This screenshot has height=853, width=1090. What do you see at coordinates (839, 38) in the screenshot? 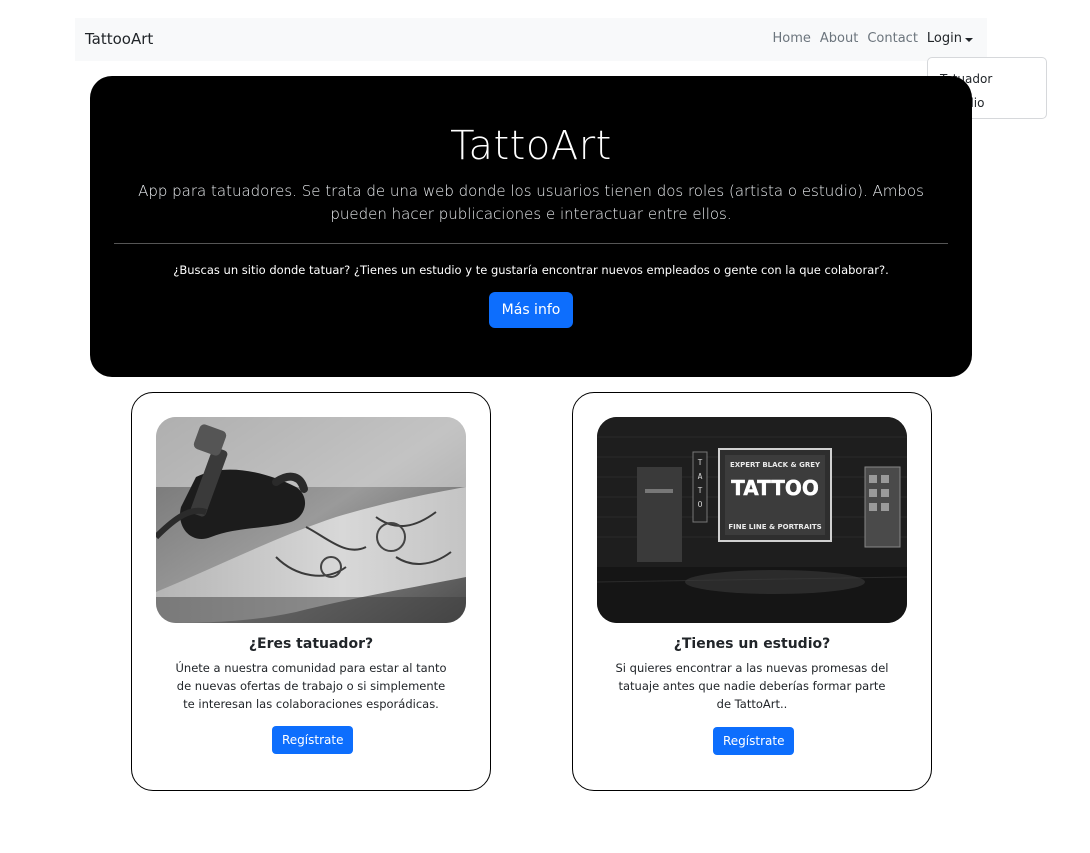
I see `nav-link-about: About` at bounding box center [839, 38].